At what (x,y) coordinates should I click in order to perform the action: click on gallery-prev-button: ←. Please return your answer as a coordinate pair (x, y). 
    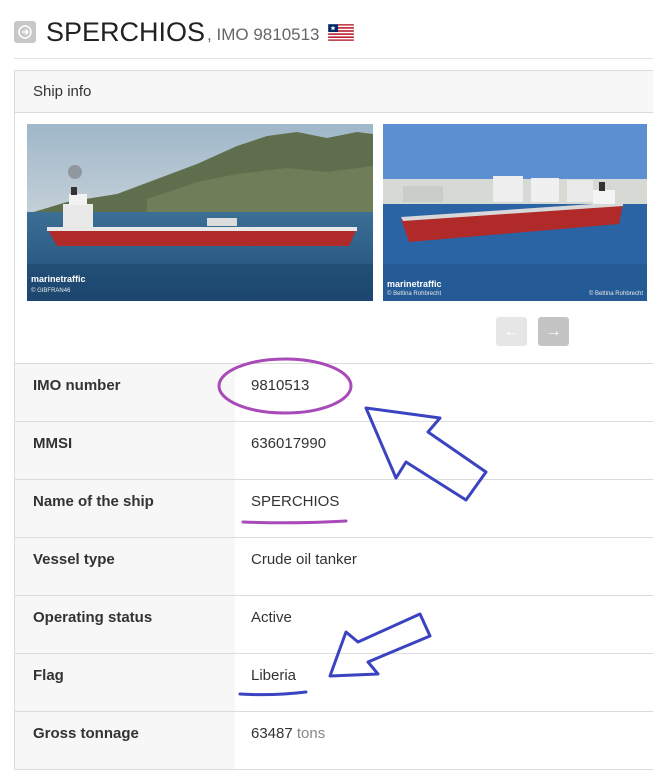
    Looking at the image, I should click on (511, 331).